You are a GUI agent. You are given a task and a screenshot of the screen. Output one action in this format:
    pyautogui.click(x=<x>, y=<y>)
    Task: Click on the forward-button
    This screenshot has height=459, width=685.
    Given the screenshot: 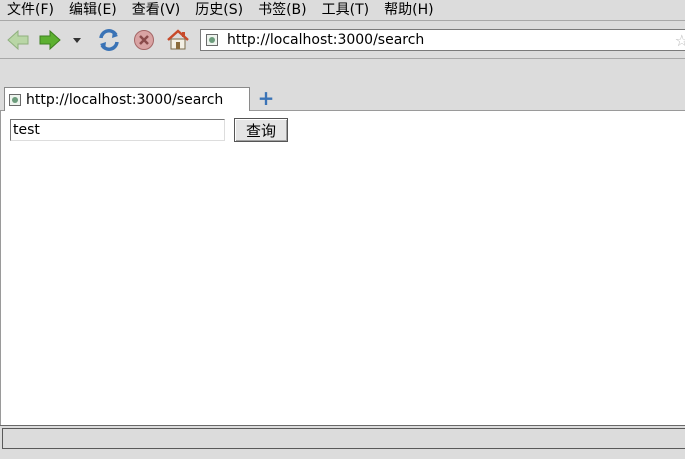 What is the action you would take?
    pyautogui.click(x=50, y=40)
    